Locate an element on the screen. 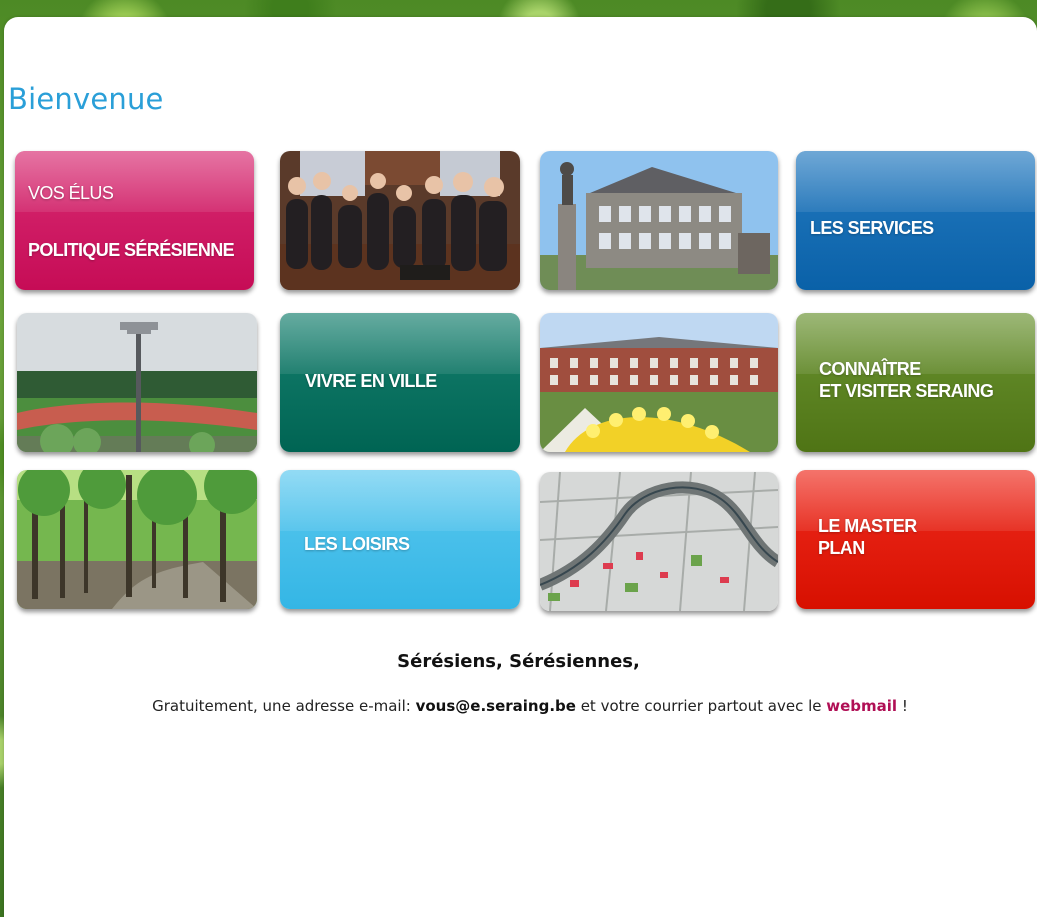  tile-master-label-2: PLAN is located at coordinates (841, 548).